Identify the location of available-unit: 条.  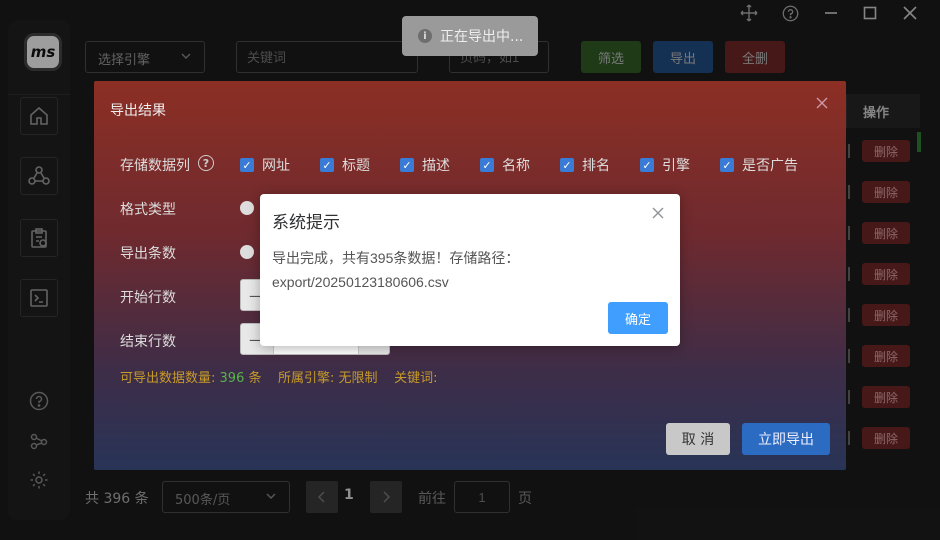
(255, 378).